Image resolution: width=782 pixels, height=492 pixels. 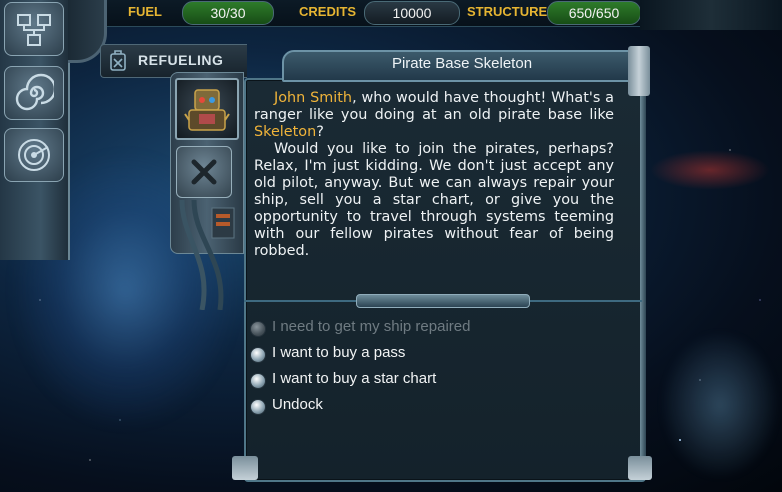 I want to click on panel-corner-top-right, so click(x=639, y=71).